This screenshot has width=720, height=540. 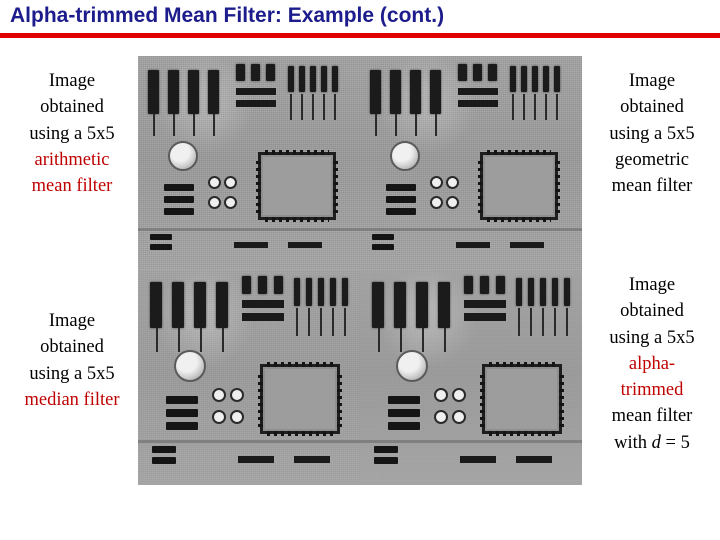 I want to click on caption-line: geometric, so click(x=652, y=159).